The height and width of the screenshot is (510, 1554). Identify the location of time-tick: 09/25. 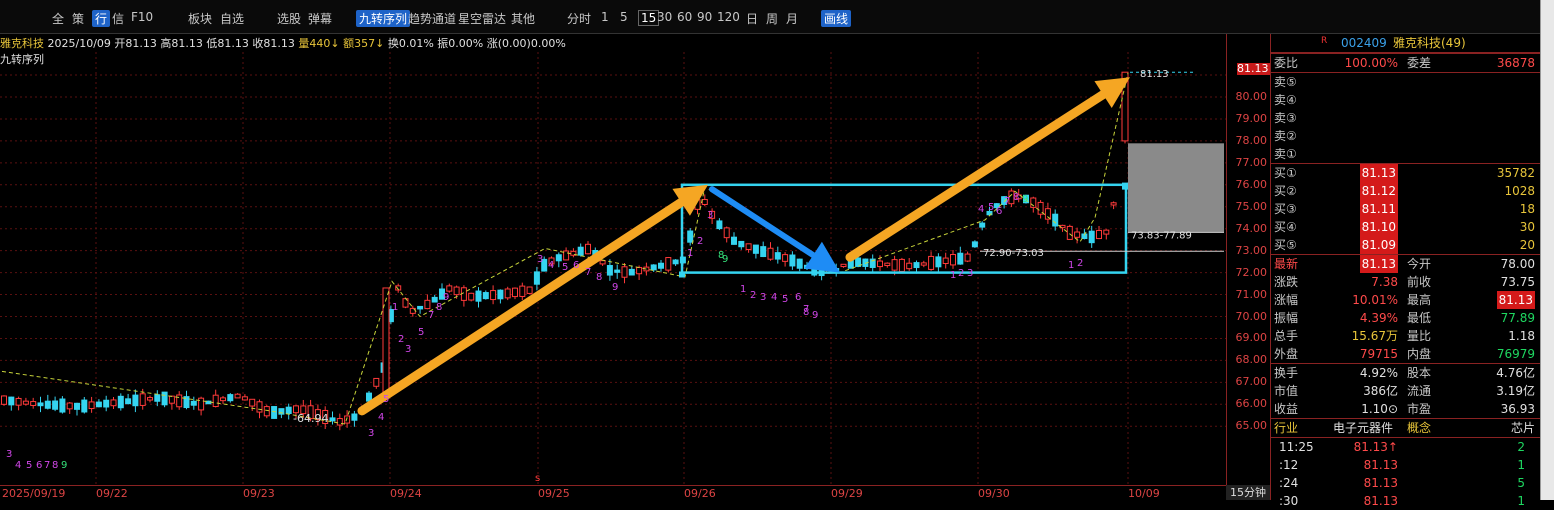
(554, 493).